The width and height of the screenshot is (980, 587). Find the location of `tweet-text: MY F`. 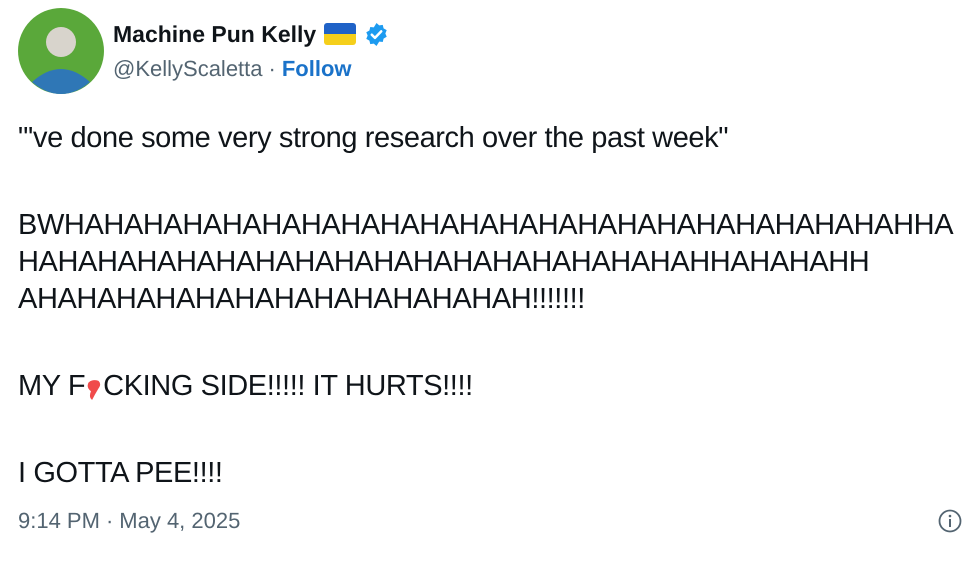

tweet-text: MY F is located at coordinates (52, 386).